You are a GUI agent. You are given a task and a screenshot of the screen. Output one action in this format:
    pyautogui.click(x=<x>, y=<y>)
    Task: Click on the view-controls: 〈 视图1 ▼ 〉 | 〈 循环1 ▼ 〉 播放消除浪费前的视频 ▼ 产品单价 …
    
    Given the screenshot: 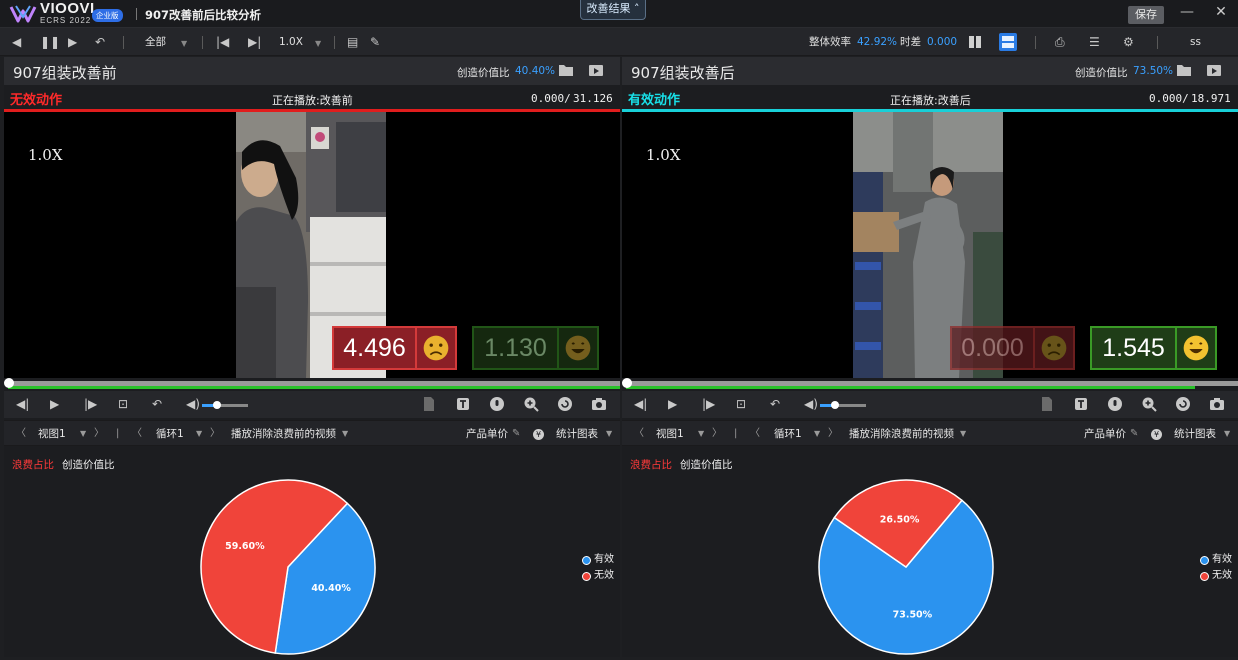 What is the action you would take?
    pyautogui.click(x=312, y=433)
    